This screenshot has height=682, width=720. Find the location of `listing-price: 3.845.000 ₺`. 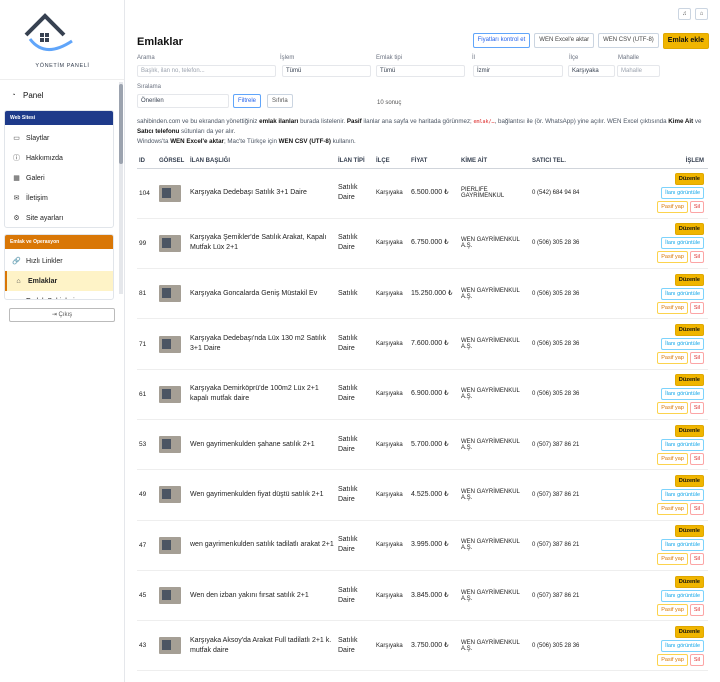

listing-price: 3.845.000 ₺ is located at coordinates (434, 596).